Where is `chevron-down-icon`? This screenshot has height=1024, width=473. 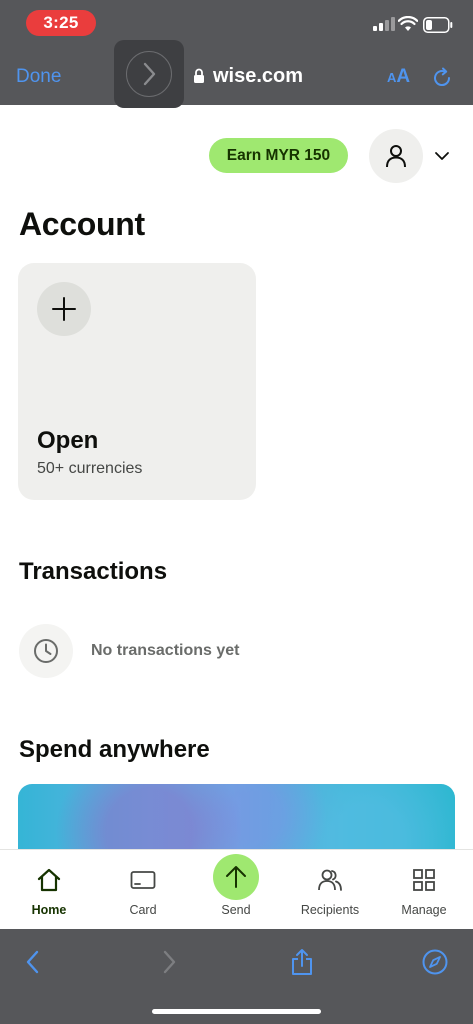
chevron-down-icon is located at coordinates (442, 156).